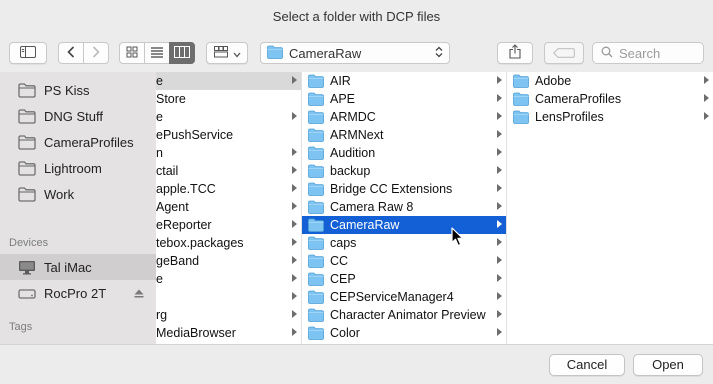  I want to click on folder-row-label: n, so click(159, 153).